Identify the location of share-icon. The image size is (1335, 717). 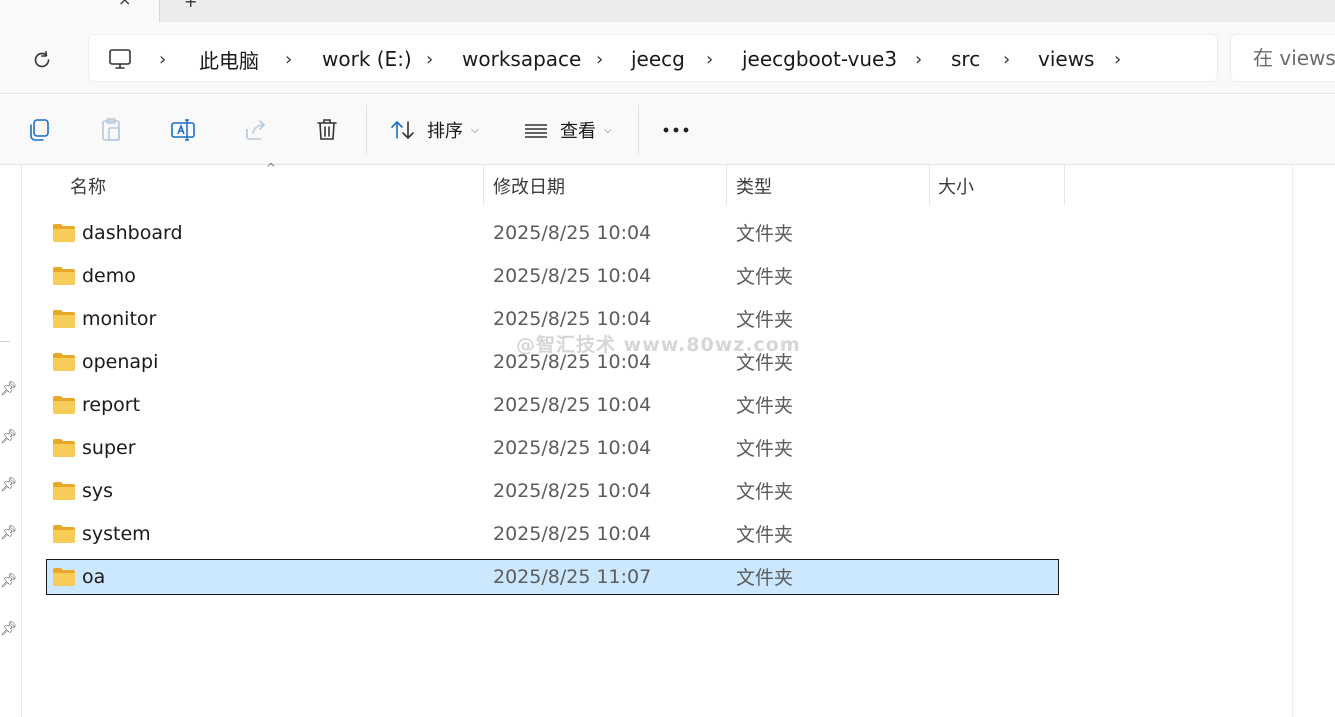
(256, 130).